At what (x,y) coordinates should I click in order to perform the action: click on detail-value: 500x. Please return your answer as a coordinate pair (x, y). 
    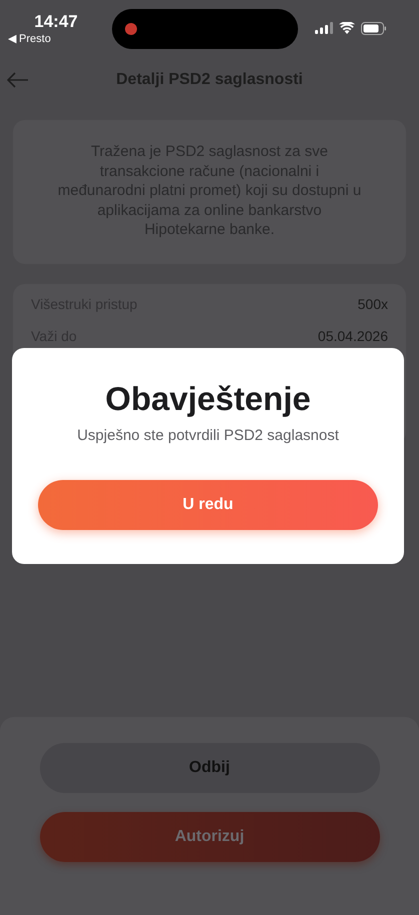
    Looking at the image, I should click on (373, 304).